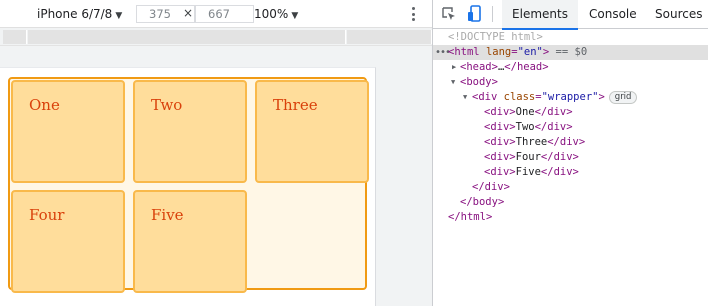 The height and width of the screenshot is (306, 708). What do you see at coordinates (570, 187) in the screenshot?
I see `dom-node-wrapper-close: </div>` at bounding box center [570, 187].